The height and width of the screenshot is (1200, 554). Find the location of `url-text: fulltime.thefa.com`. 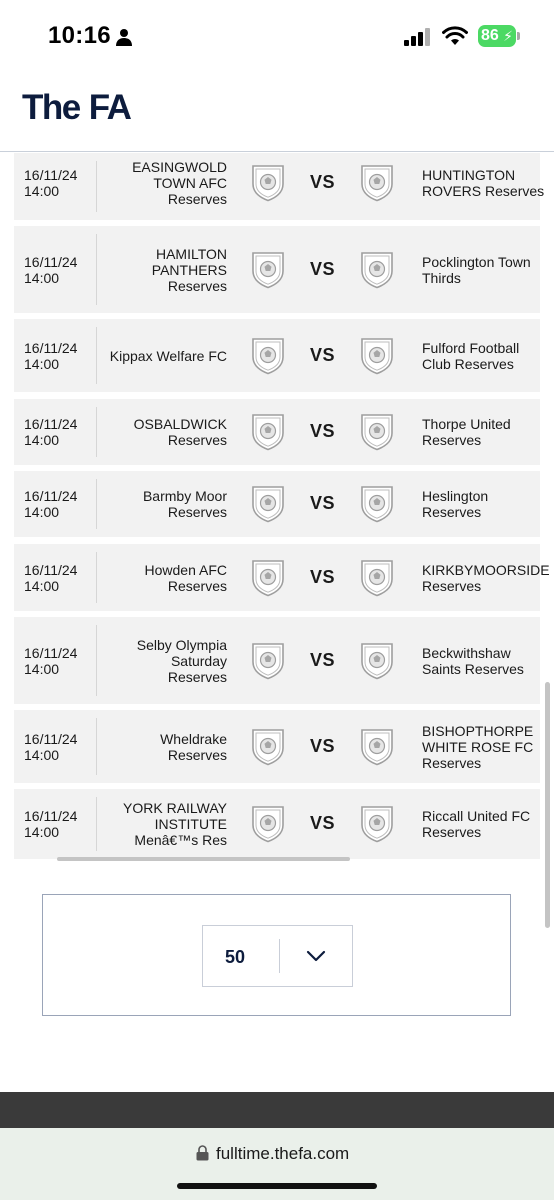

url-text: fulltime.thefa.com is located at coordinates (282, 1154).